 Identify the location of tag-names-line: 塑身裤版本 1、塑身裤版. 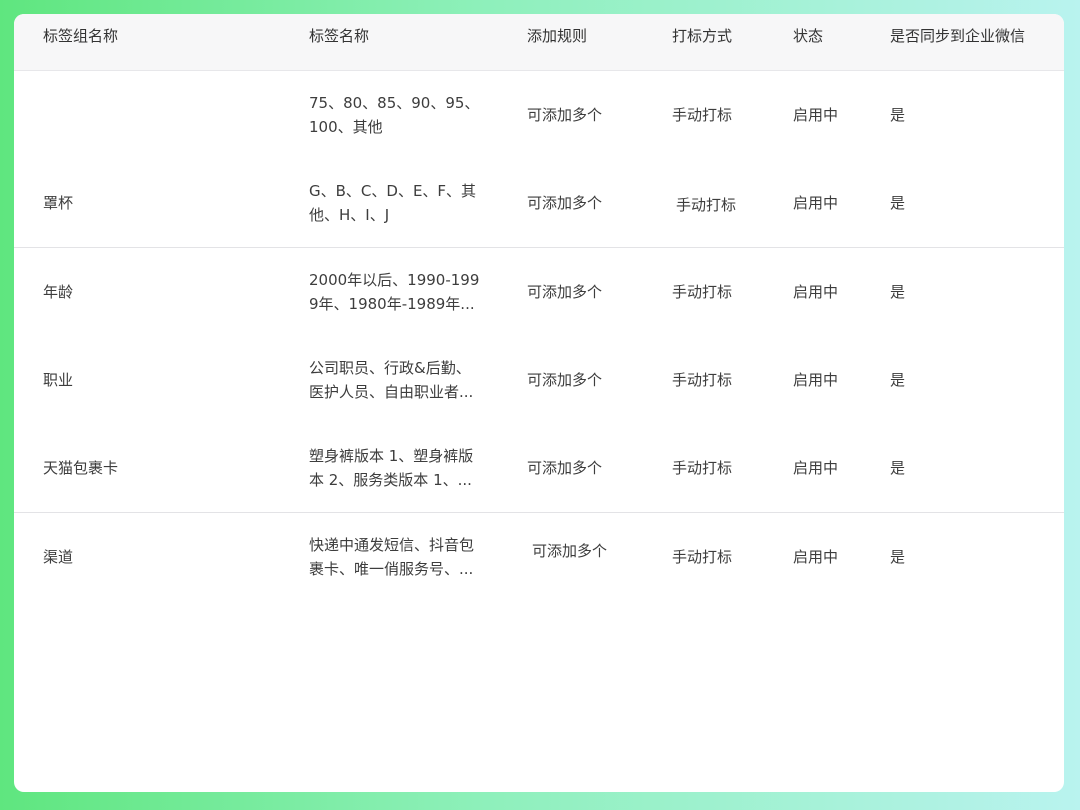
(391, 456).